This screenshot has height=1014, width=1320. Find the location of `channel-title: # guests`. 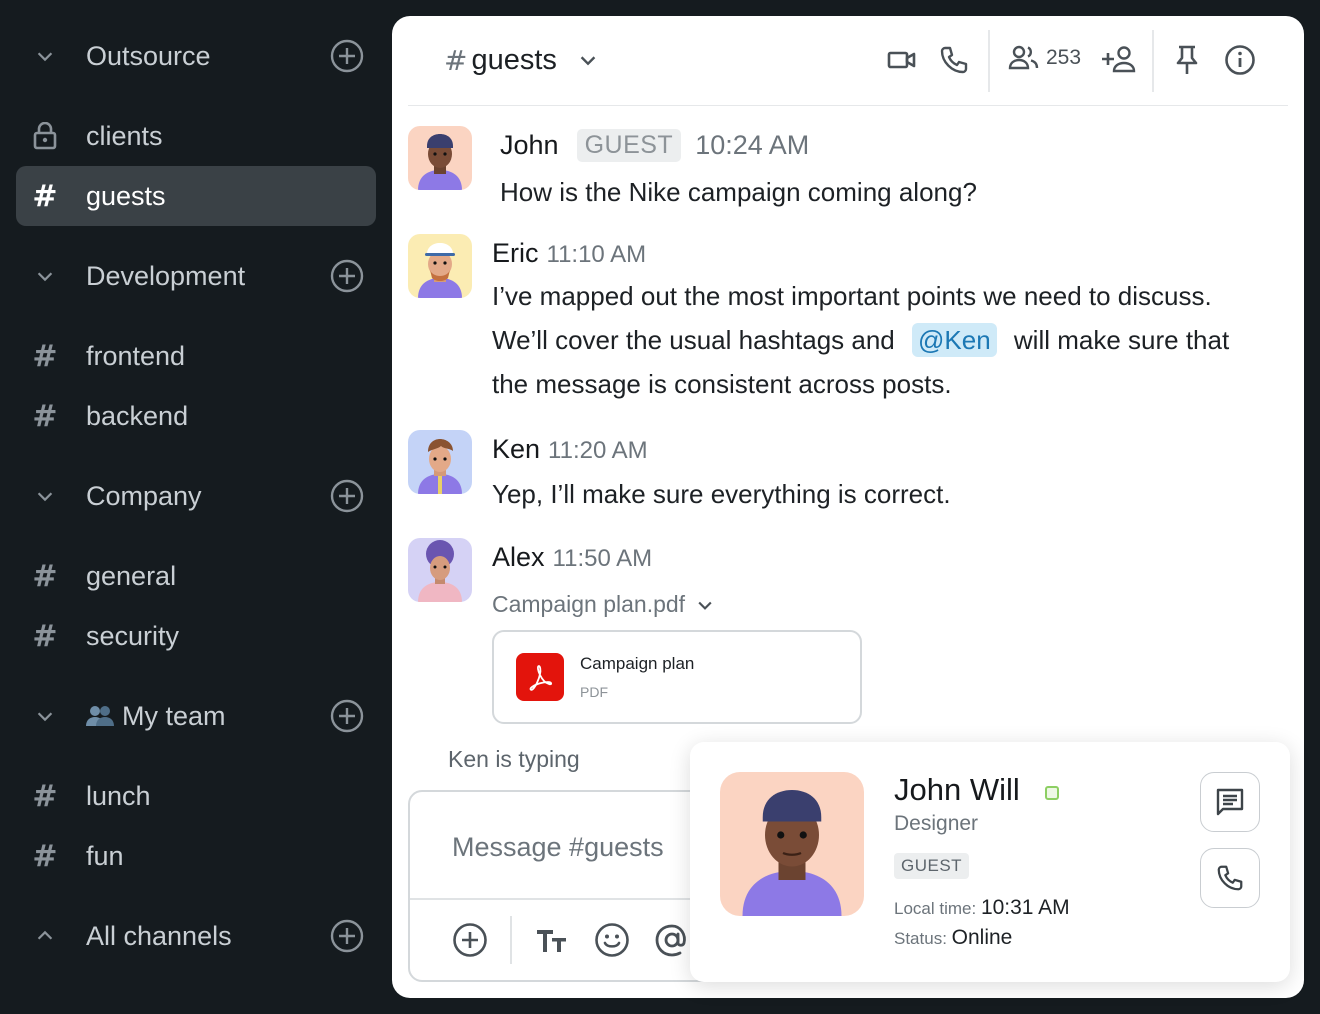

channel-title: # guests is located at coordinates (521, 60).